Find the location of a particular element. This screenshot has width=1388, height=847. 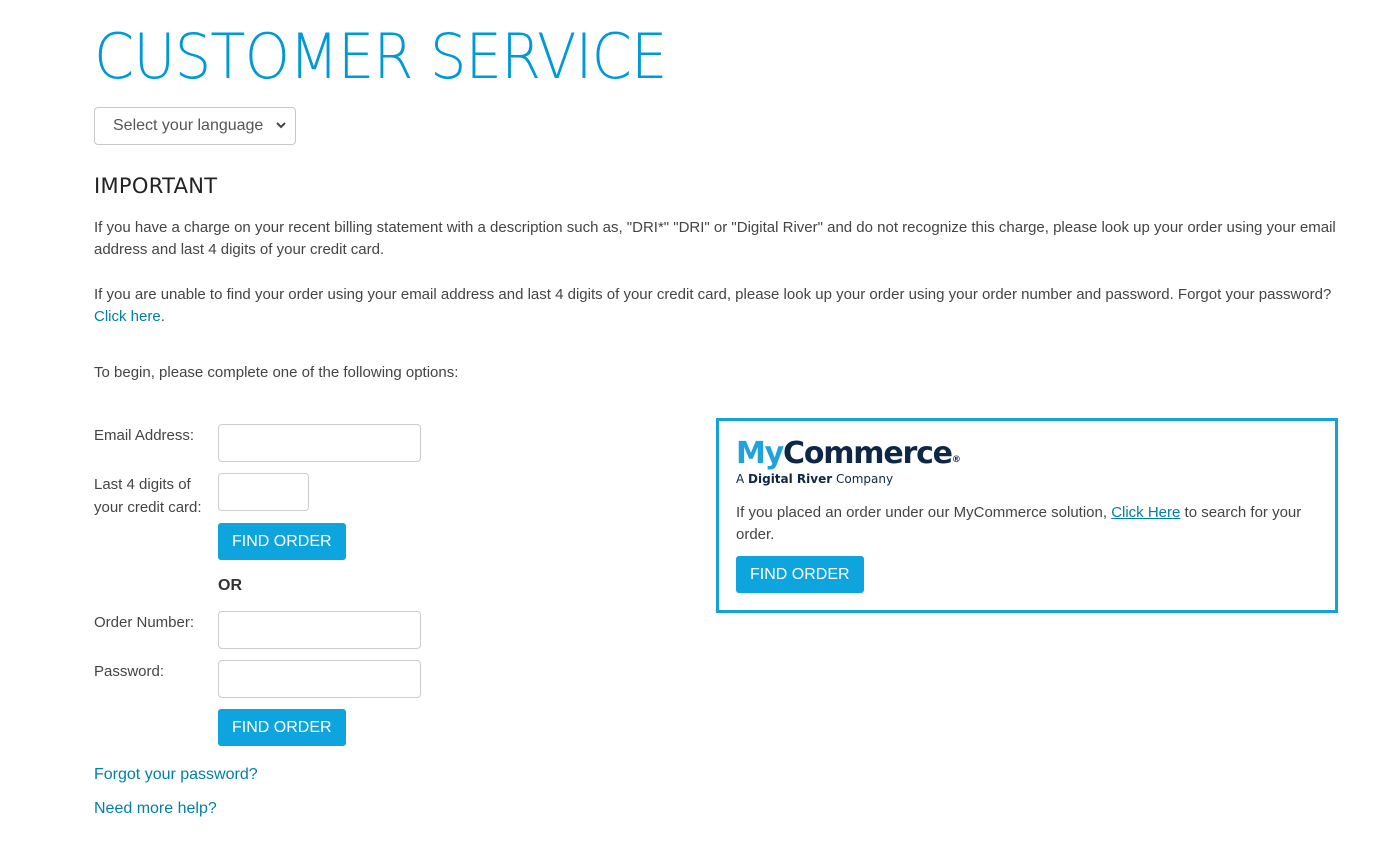

card-digits-label-line2: your credit card: is located at coordinates (148, 507).